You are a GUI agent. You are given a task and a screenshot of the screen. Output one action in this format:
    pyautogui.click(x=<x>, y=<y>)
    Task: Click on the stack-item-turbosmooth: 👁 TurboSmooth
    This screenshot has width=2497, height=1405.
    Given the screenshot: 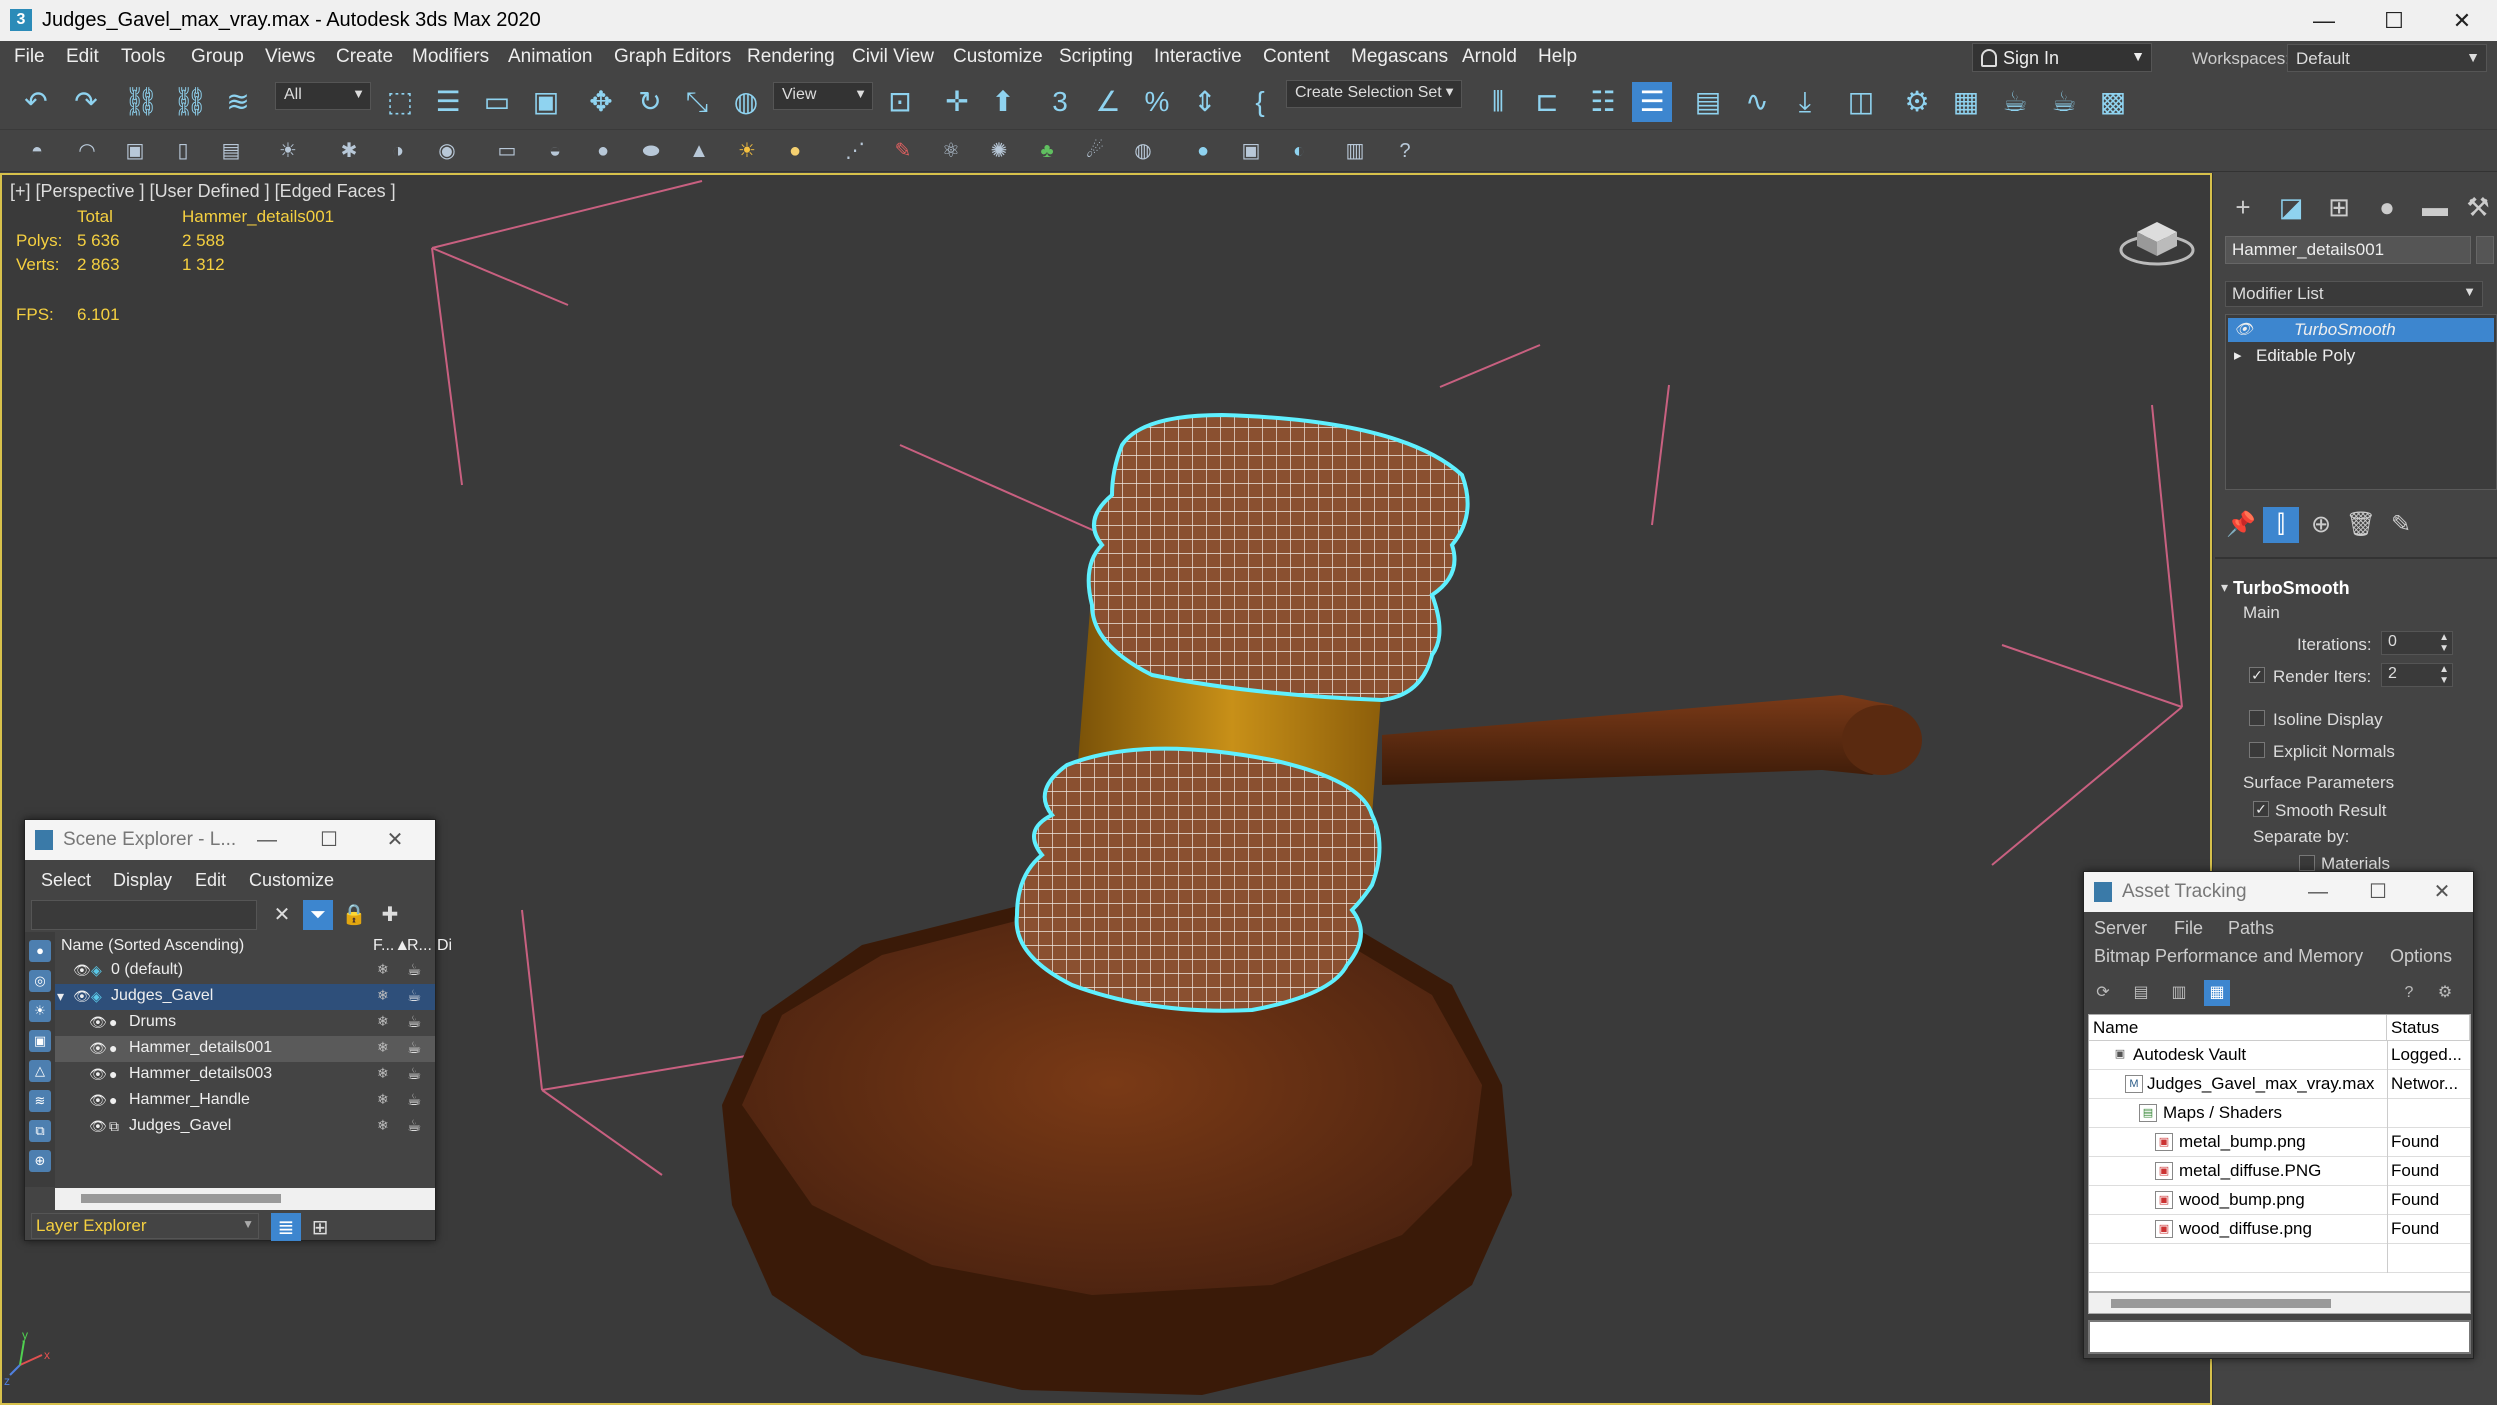 What is the action you would take?
    pyautogui.click(x=2361, y=330)
    